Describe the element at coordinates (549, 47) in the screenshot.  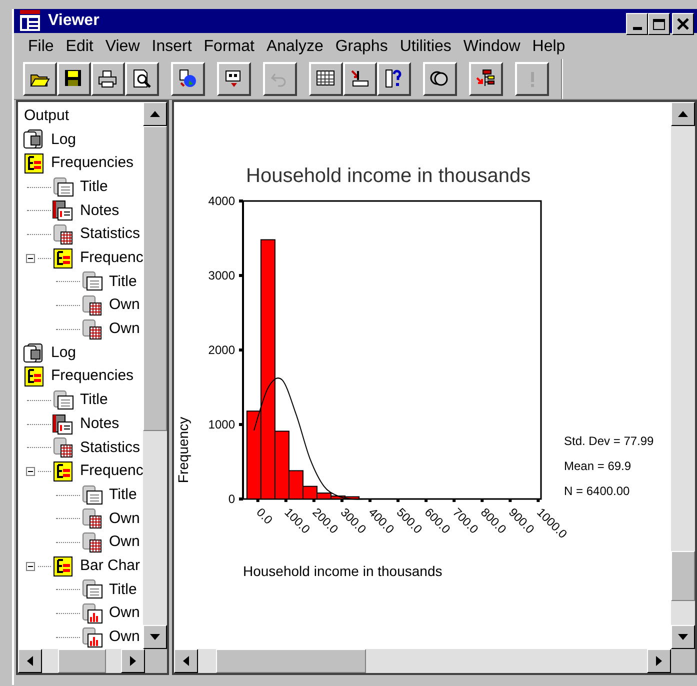
I see `menu-item: Help` at that location.